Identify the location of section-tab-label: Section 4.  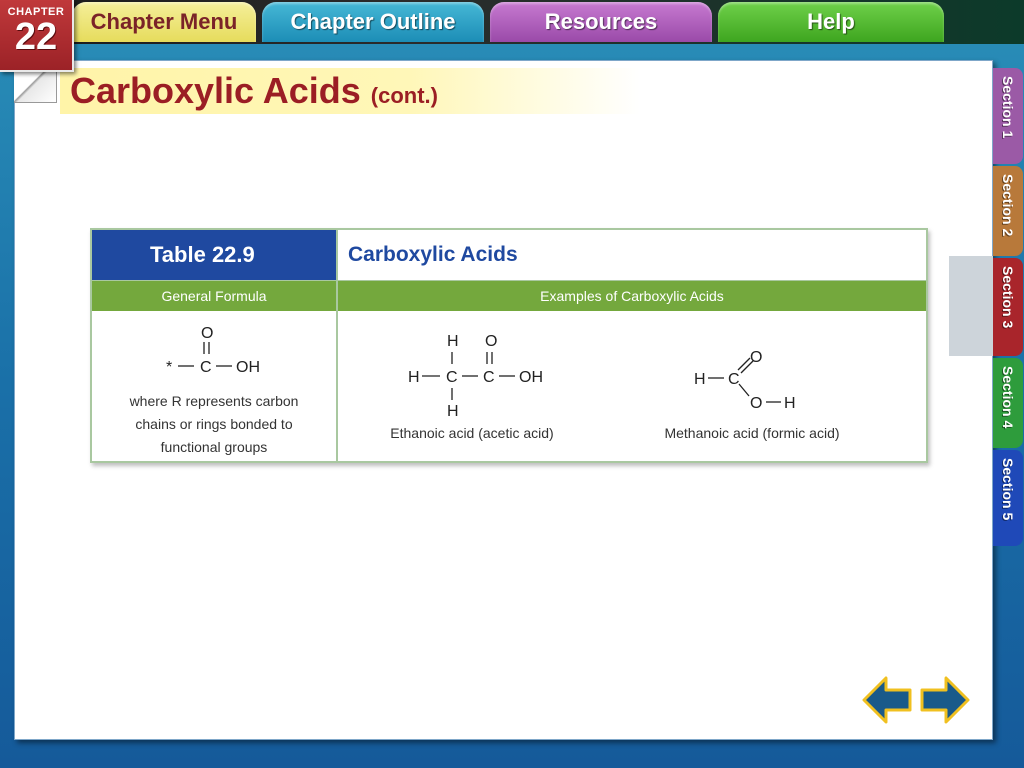
(1008, 397).